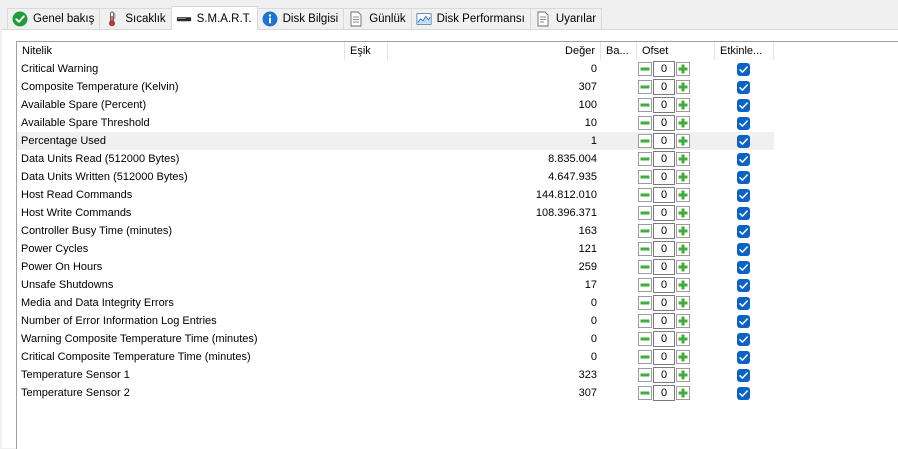 The width and height of the screenshot is (898, 449). Describe the element at coordinates (395, 267) in the screenshot. I see `table-row: Power On Hours 259 0` at that location.